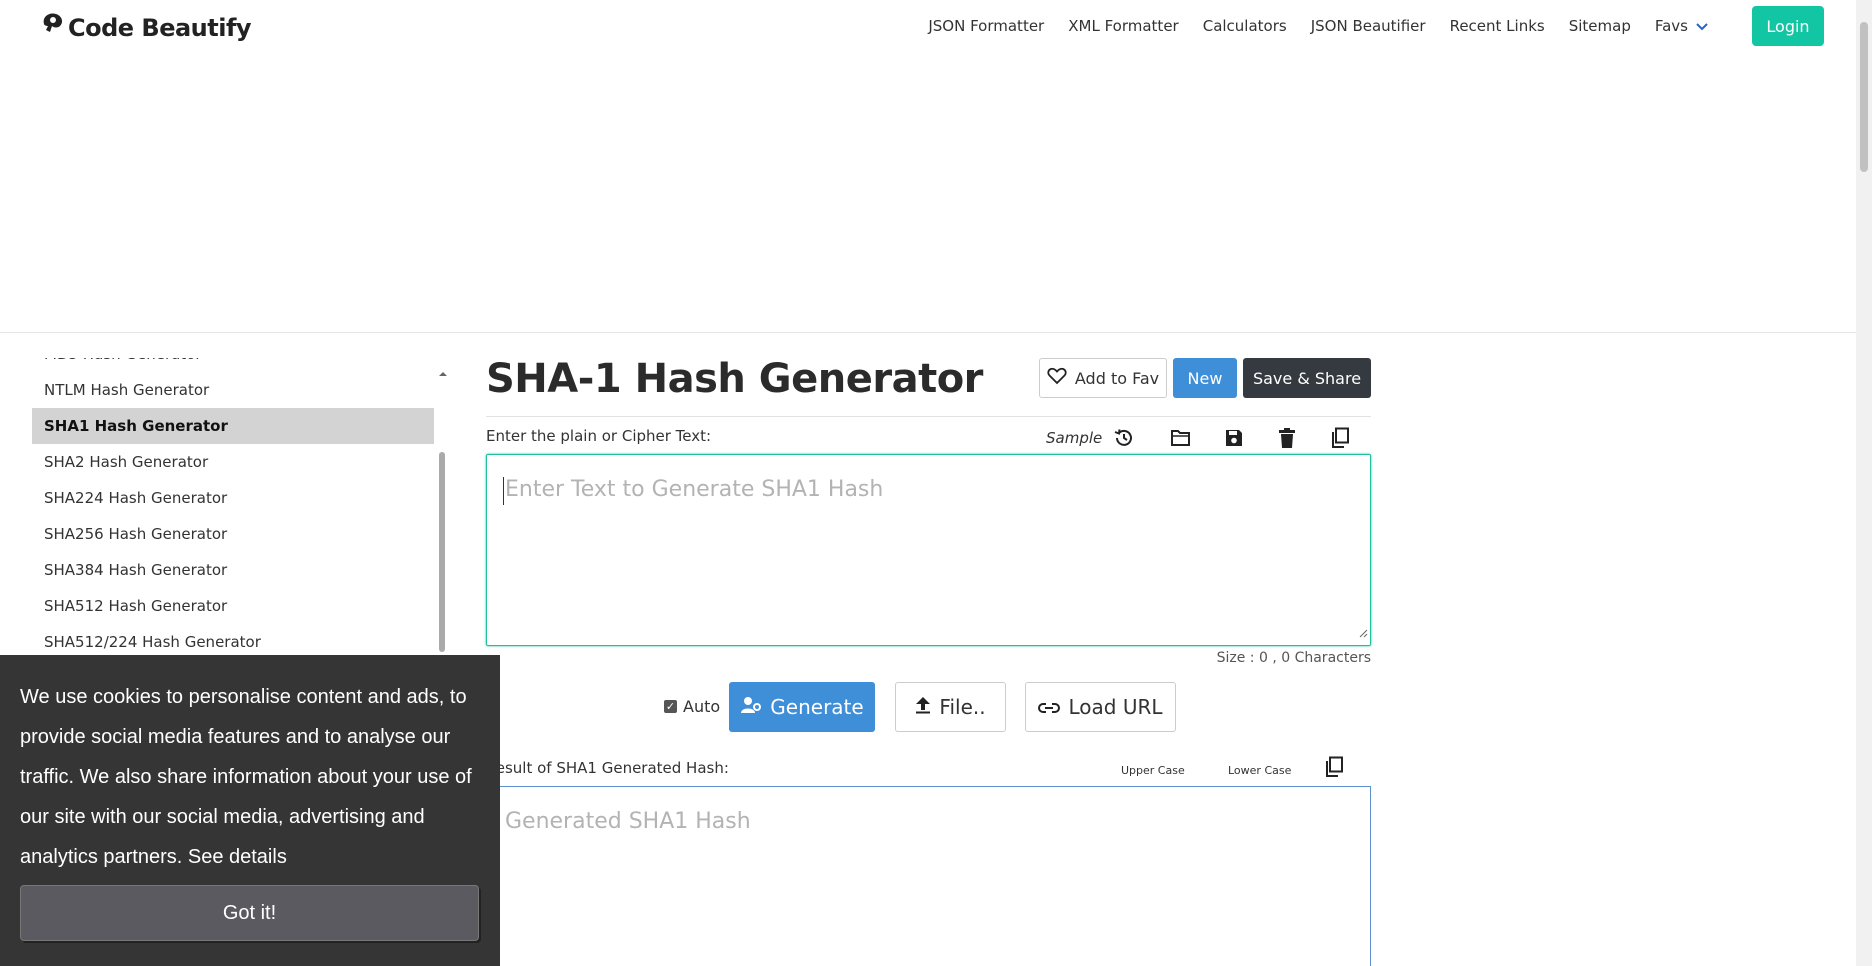 The image size is (1872, 966). Describe the element at coordinates (53, 27) in the screenshot. I see `brain-logo-icon` at that location.